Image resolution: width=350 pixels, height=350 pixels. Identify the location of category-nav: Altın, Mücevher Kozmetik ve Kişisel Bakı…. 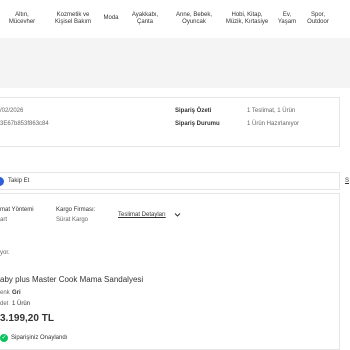
(175, 19).